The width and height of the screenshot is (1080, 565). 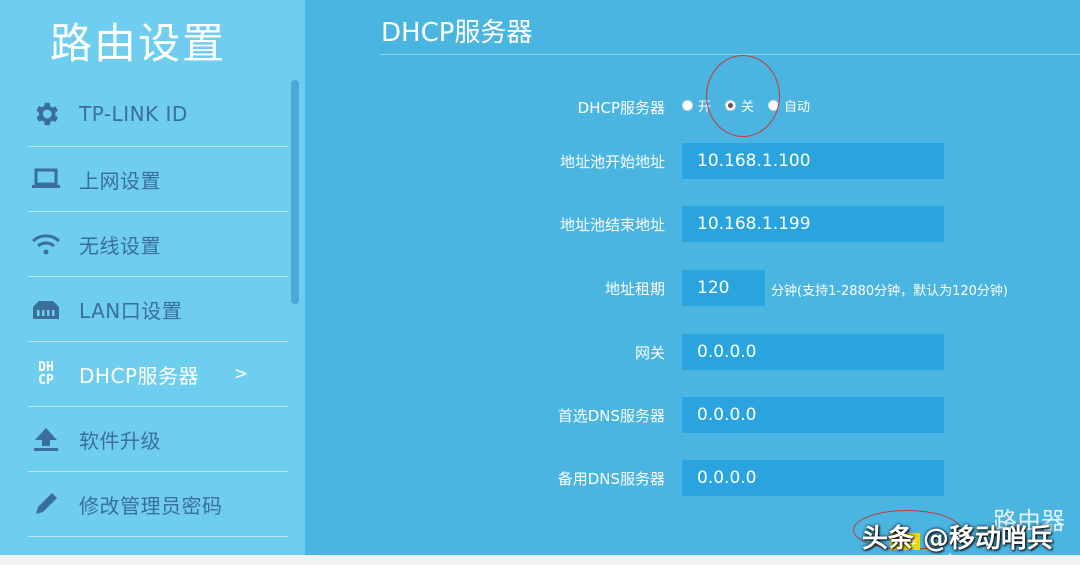 What do you see at coordinates (131, 310) in the screenshot?
I see `sidebar-item-label: LAN口设置` at bounding box center [131, 310].